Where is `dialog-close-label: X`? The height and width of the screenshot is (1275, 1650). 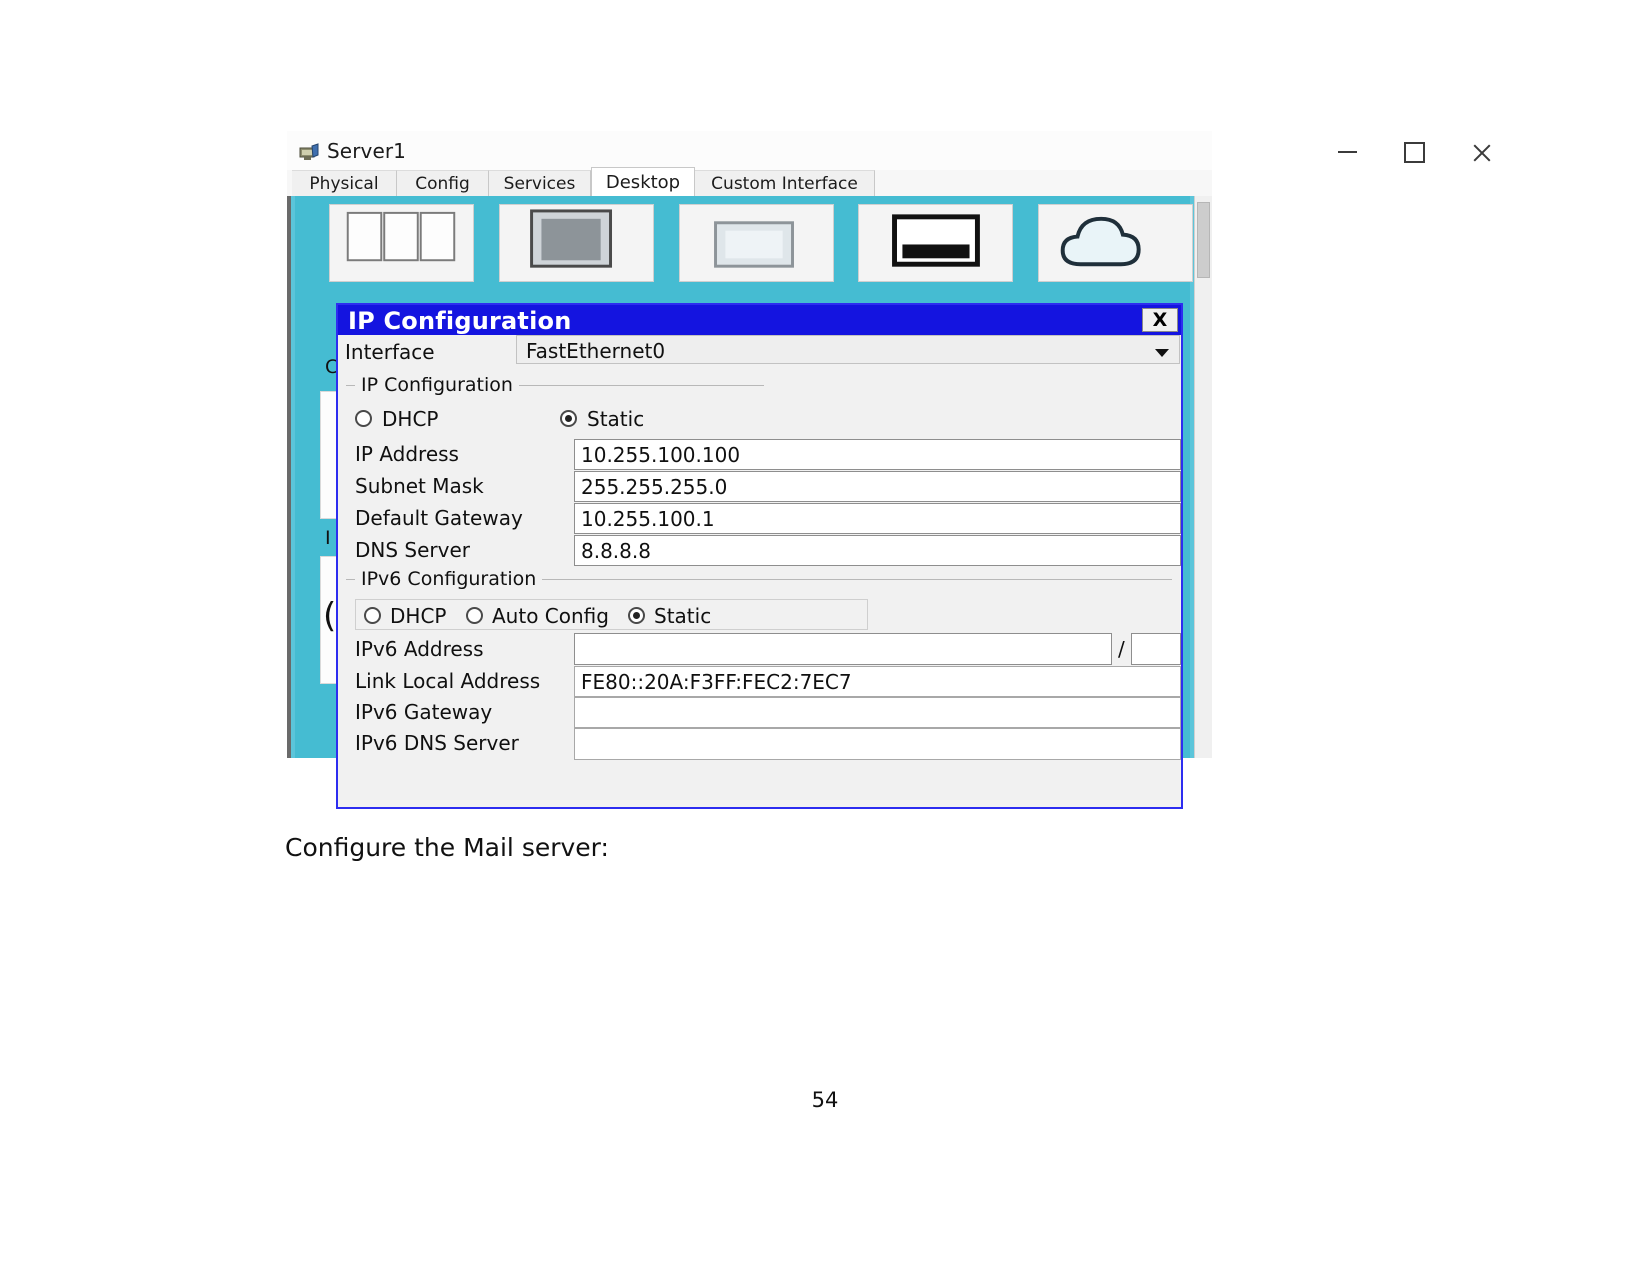
dialog-close-label: X is located at coordinates (1160, 320).